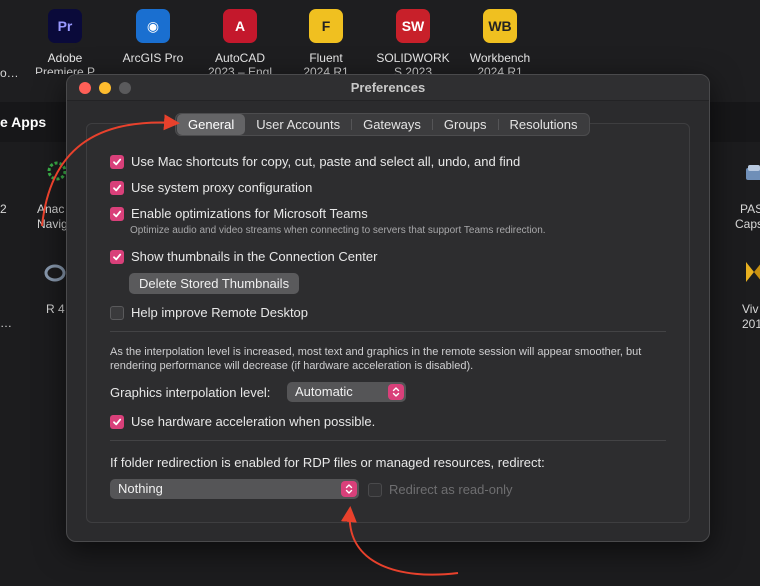  I want to click on thumbnails-option: Show thumbnails in the Connection Center, so click(243, 256).